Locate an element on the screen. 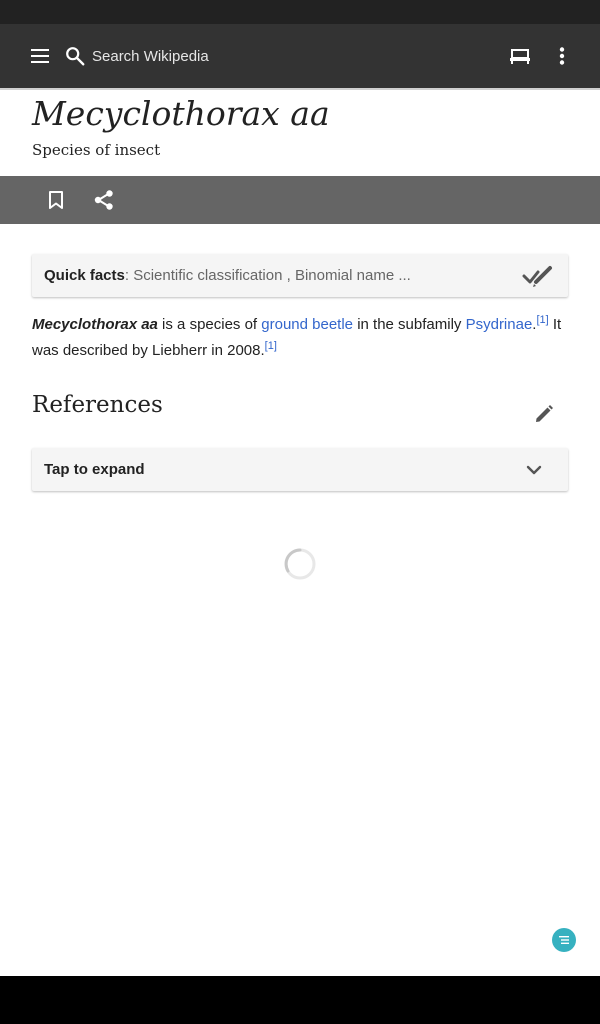 Image resolution: width=600 pixels, height=1024 pixels. link-ground-beetle: ground beetle is located at coordinates (307, 324).